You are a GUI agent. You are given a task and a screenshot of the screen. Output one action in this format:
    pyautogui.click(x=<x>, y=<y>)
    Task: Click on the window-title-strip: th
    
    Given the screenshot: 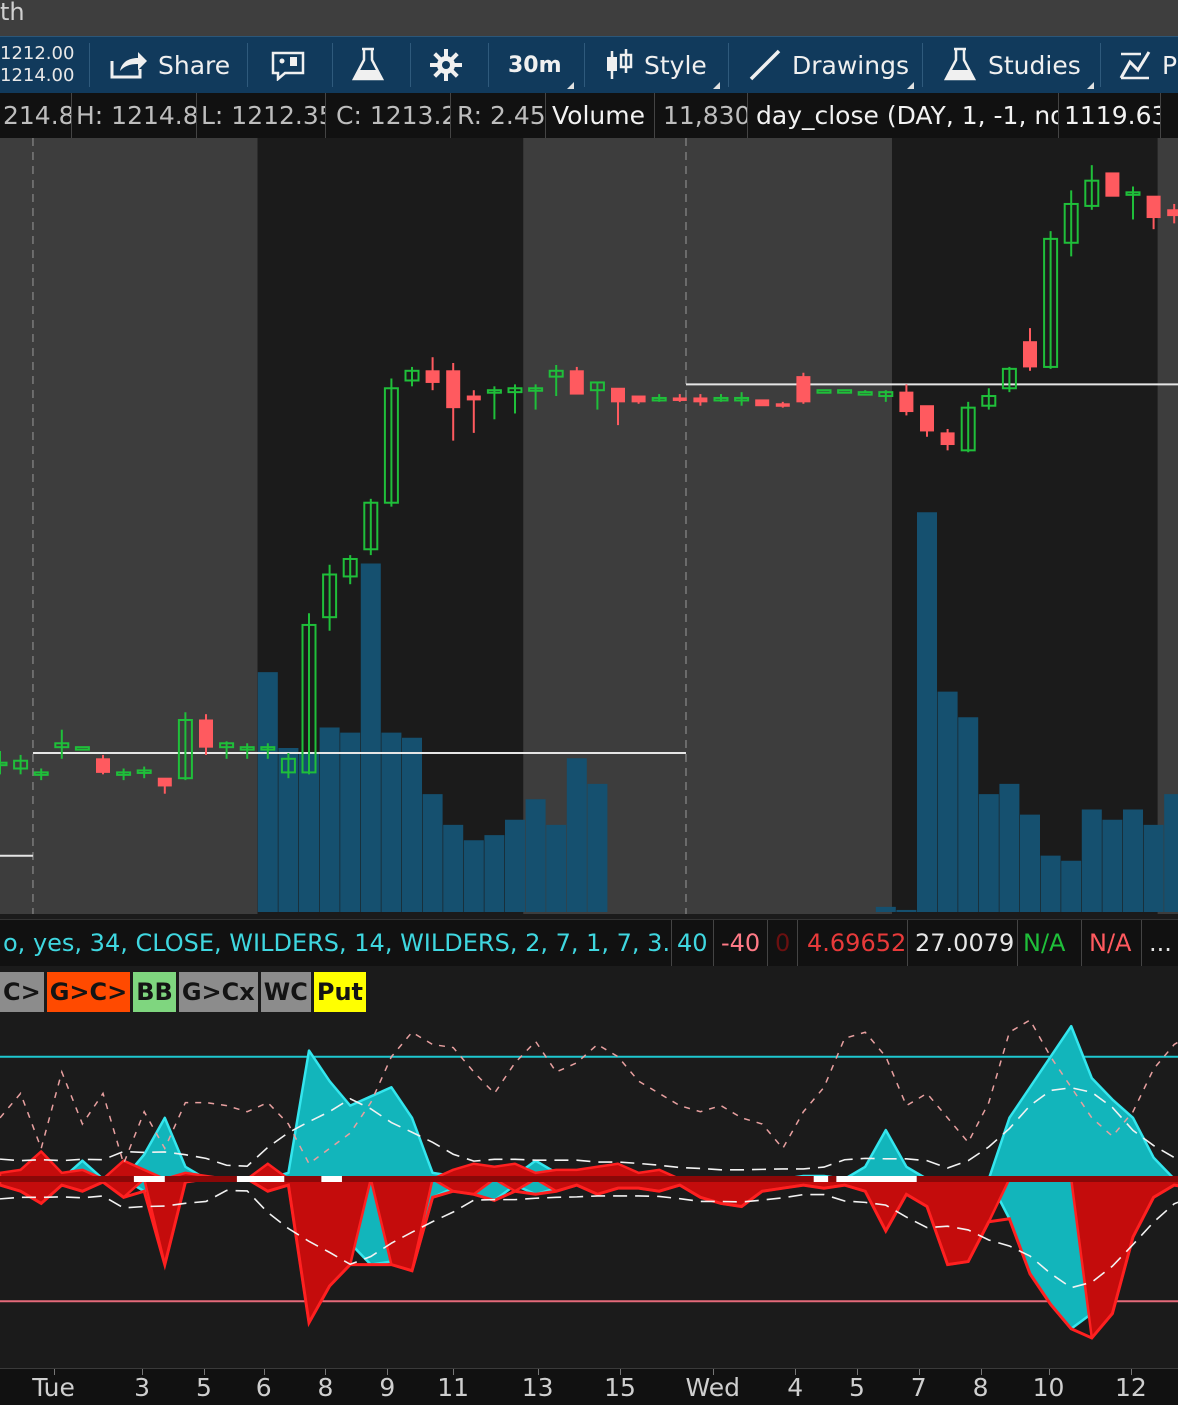 What is the action you would take?
    pyautogui.click(x=589, y=18)
    